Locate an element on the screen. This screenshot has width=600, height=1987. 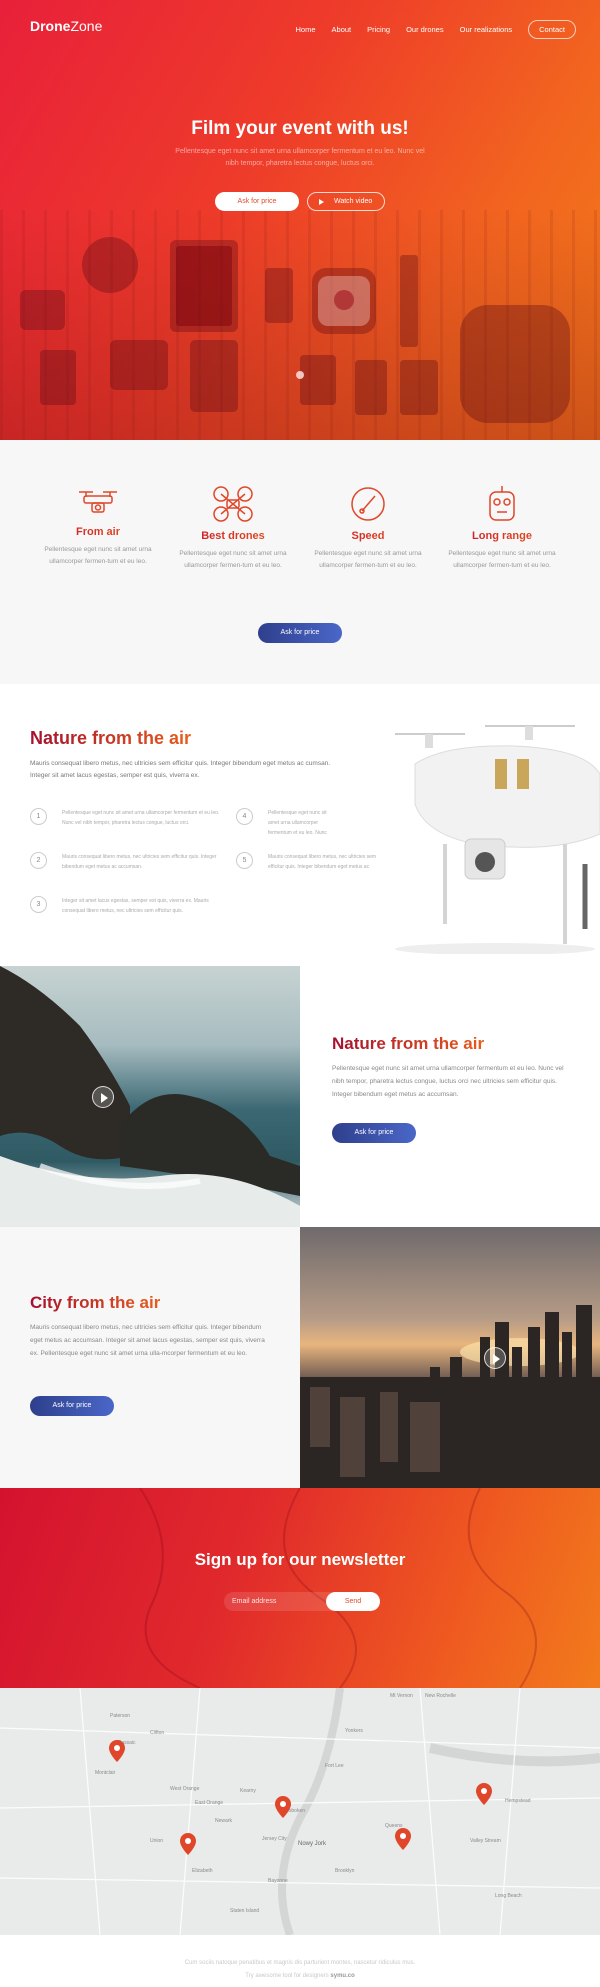
email-field: Email address is located at coordinates (279, 1601).